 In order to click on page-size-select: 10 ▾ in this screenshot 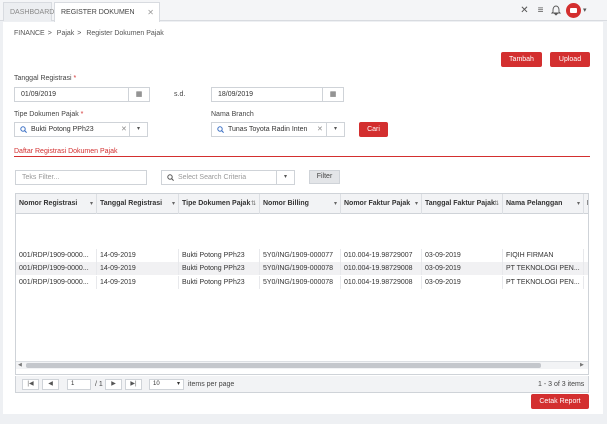, I will do `click(166, 384)`.